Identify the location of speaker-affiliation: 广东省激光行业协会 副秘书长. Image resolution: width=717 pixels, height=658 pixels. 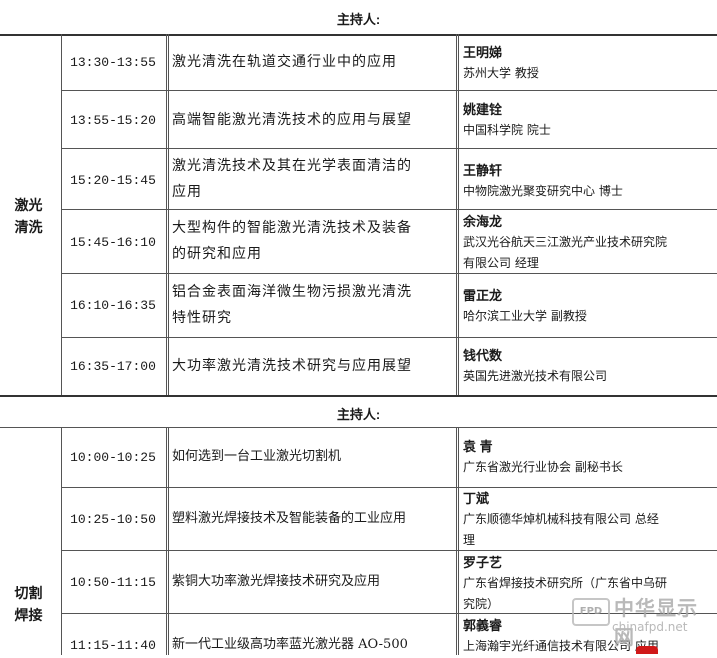
(543, 467).